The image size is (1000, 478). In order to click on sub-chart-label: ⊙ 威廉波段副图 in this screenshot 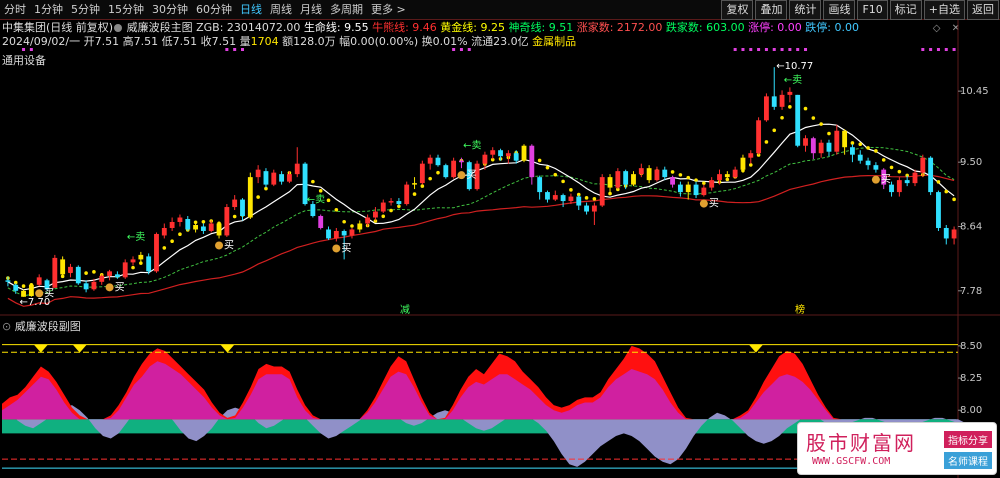, I will do `click(41, 326)`.